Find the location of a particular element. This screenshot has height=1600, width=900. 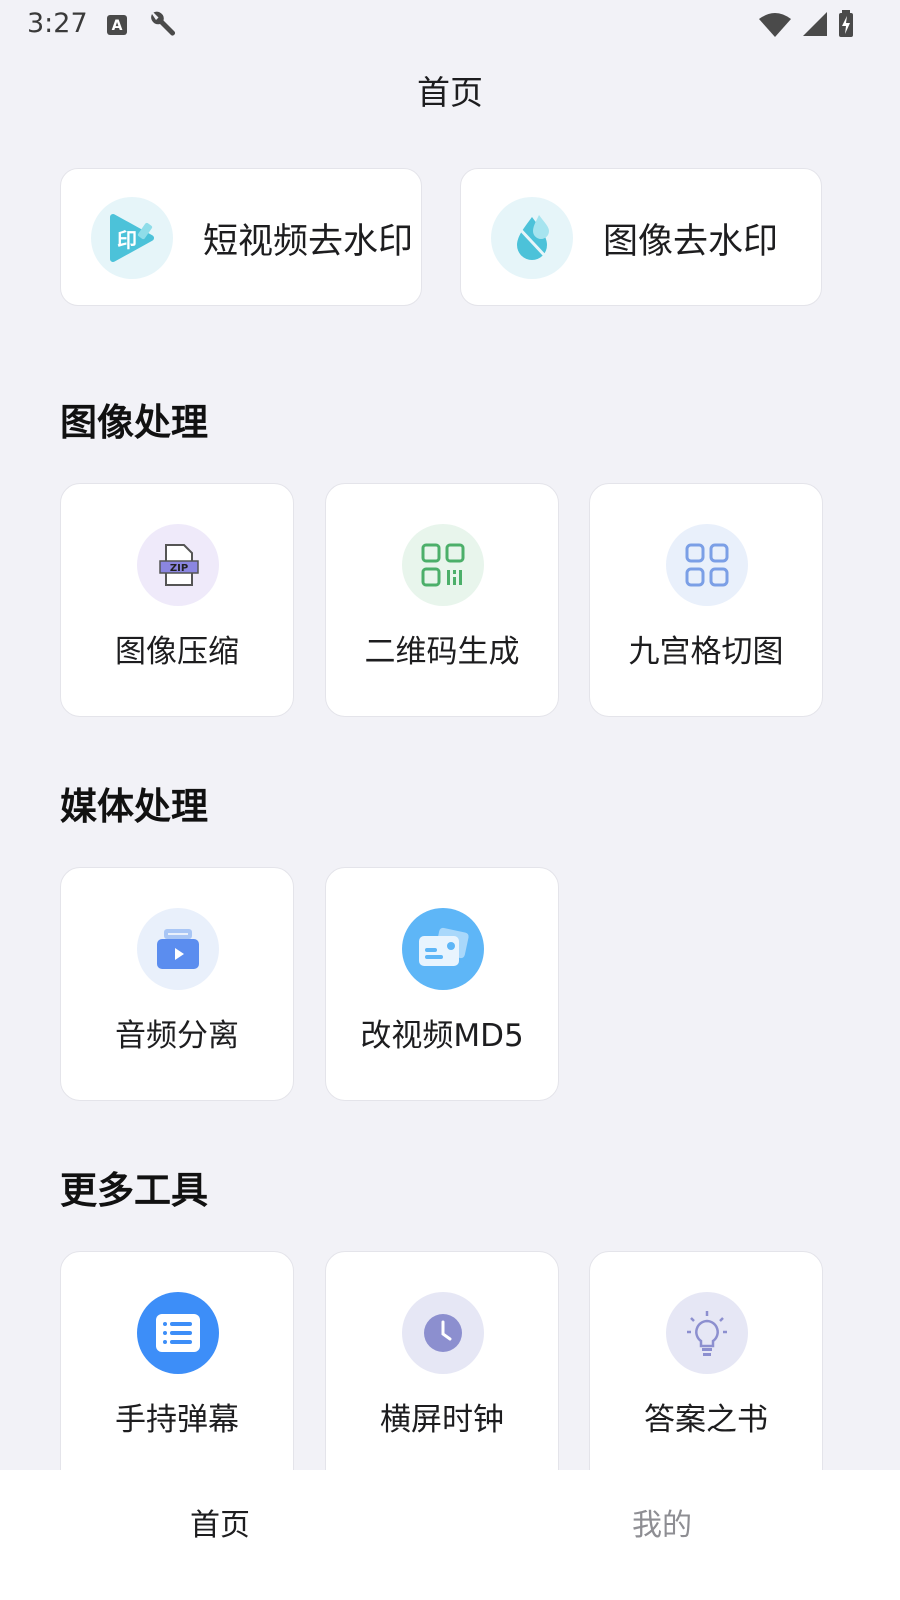

status-right-icons is located at coordinates (806, 26).